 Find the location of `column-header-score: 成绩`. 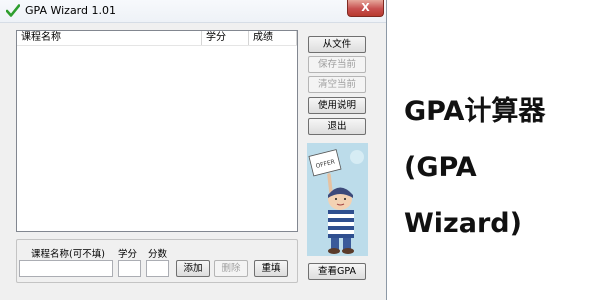

column-header-score: 成绩 is located at coordinates (273, 38).